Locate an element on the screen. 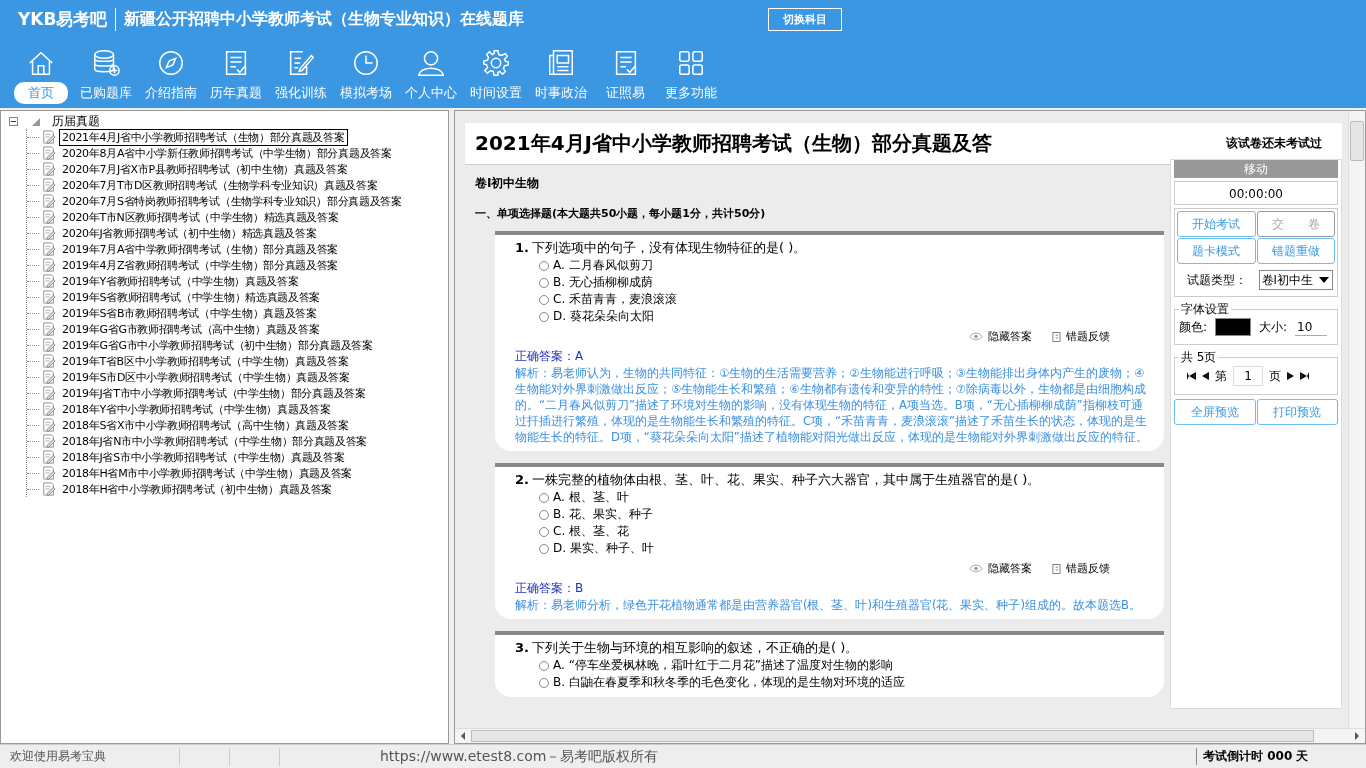 The image size is (1366, 768). app-logo: YKB易考吧 is located at coordinates (67, 19).